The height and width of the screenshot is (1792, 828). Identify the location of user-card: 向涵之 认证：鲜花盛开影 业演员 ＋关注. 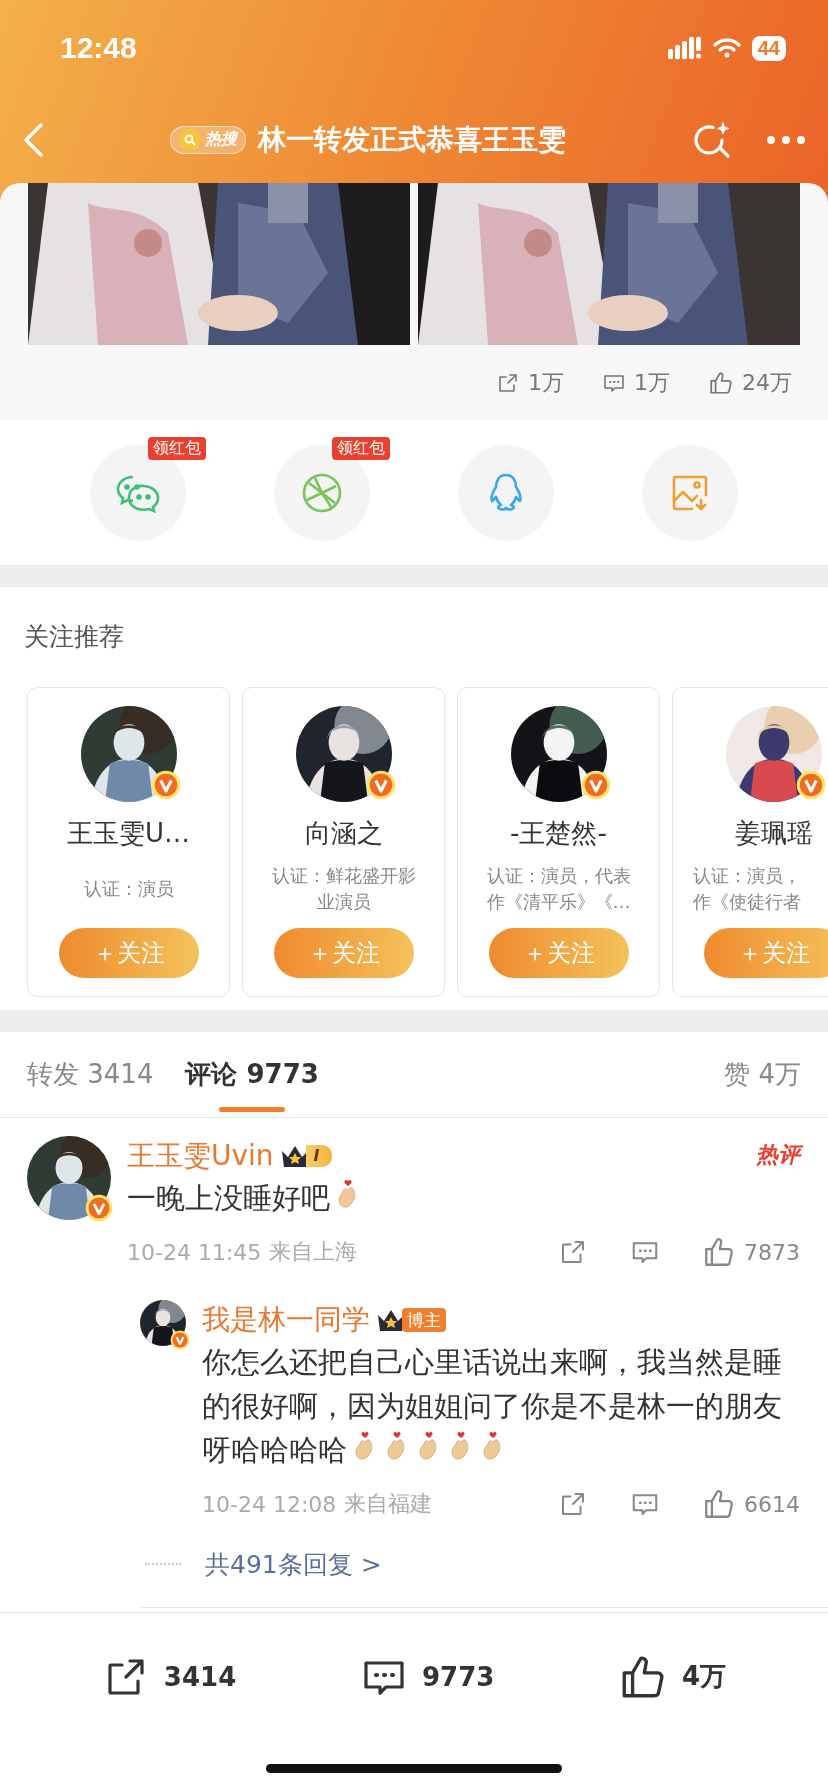
(343, 842).